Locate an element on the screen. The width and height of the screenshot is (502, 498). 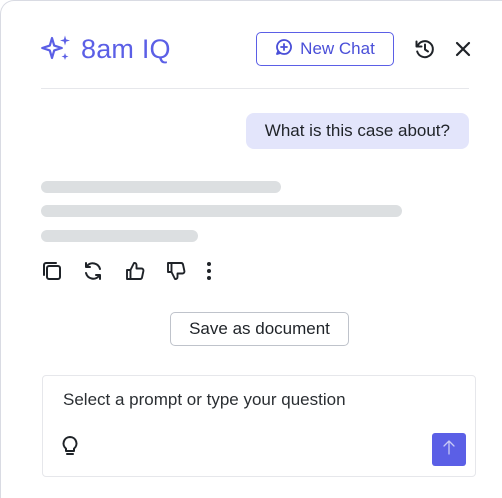
save-as-document-button: Save as document is located at coordinates (259, 329).